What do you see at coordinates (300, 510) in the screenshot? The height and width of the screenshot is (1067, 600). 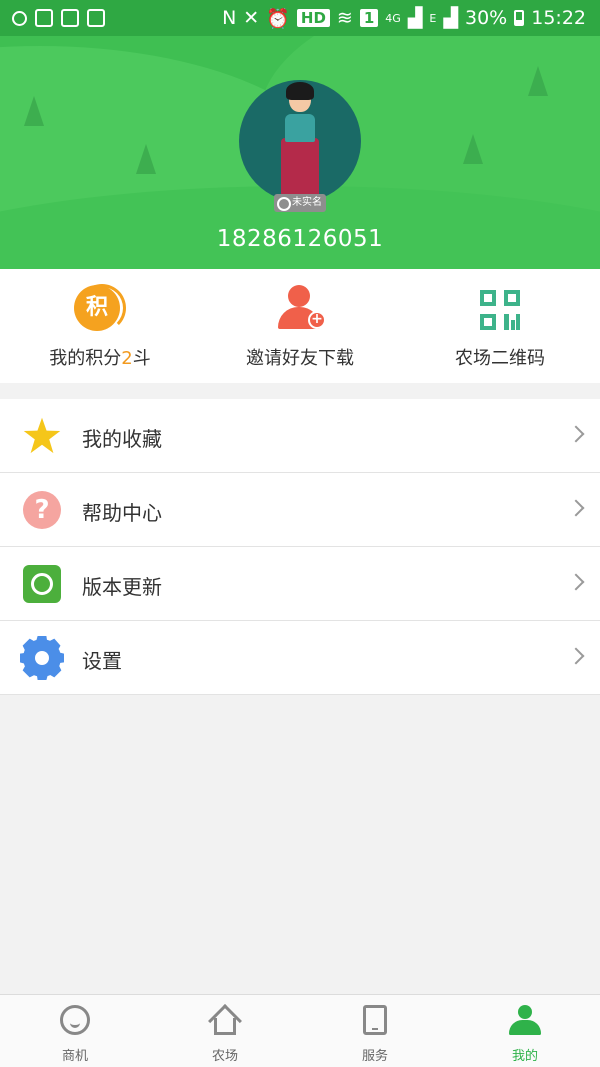 I see `menu-item-help: ? 帮助中心` at bounding box center [300, 510].